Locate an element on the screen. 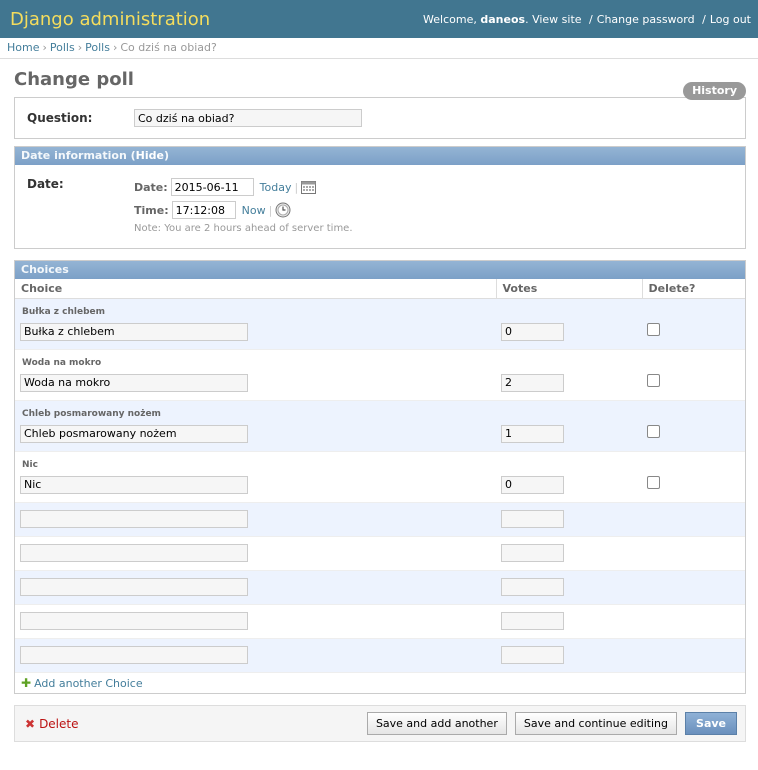  log-out-link: Log out is located at coordinates (730, 19).